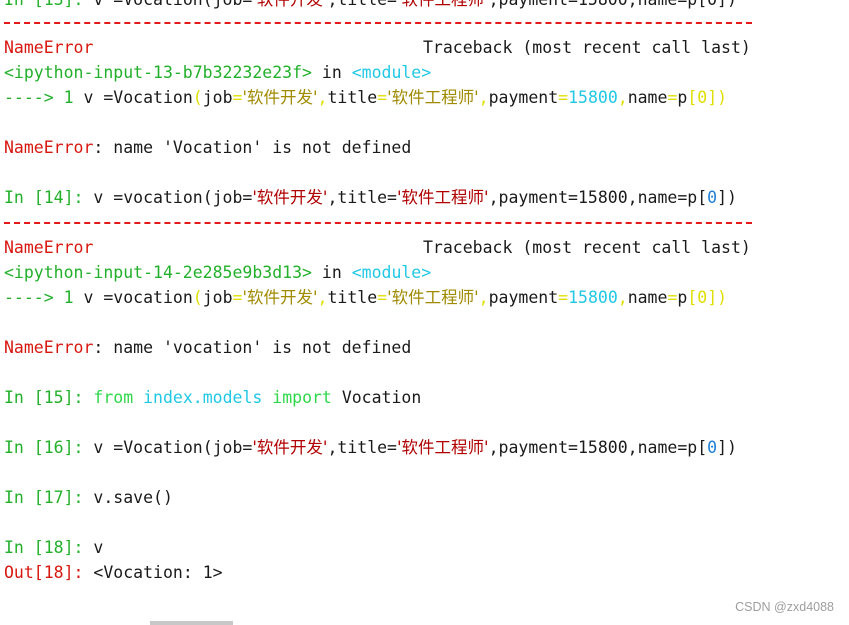 This screenshot has height=625, width=849. What do you see at coordinates (133, 297) in the screenshot?
I see `code-text: v =vocation` at bounding box center [133, 297].